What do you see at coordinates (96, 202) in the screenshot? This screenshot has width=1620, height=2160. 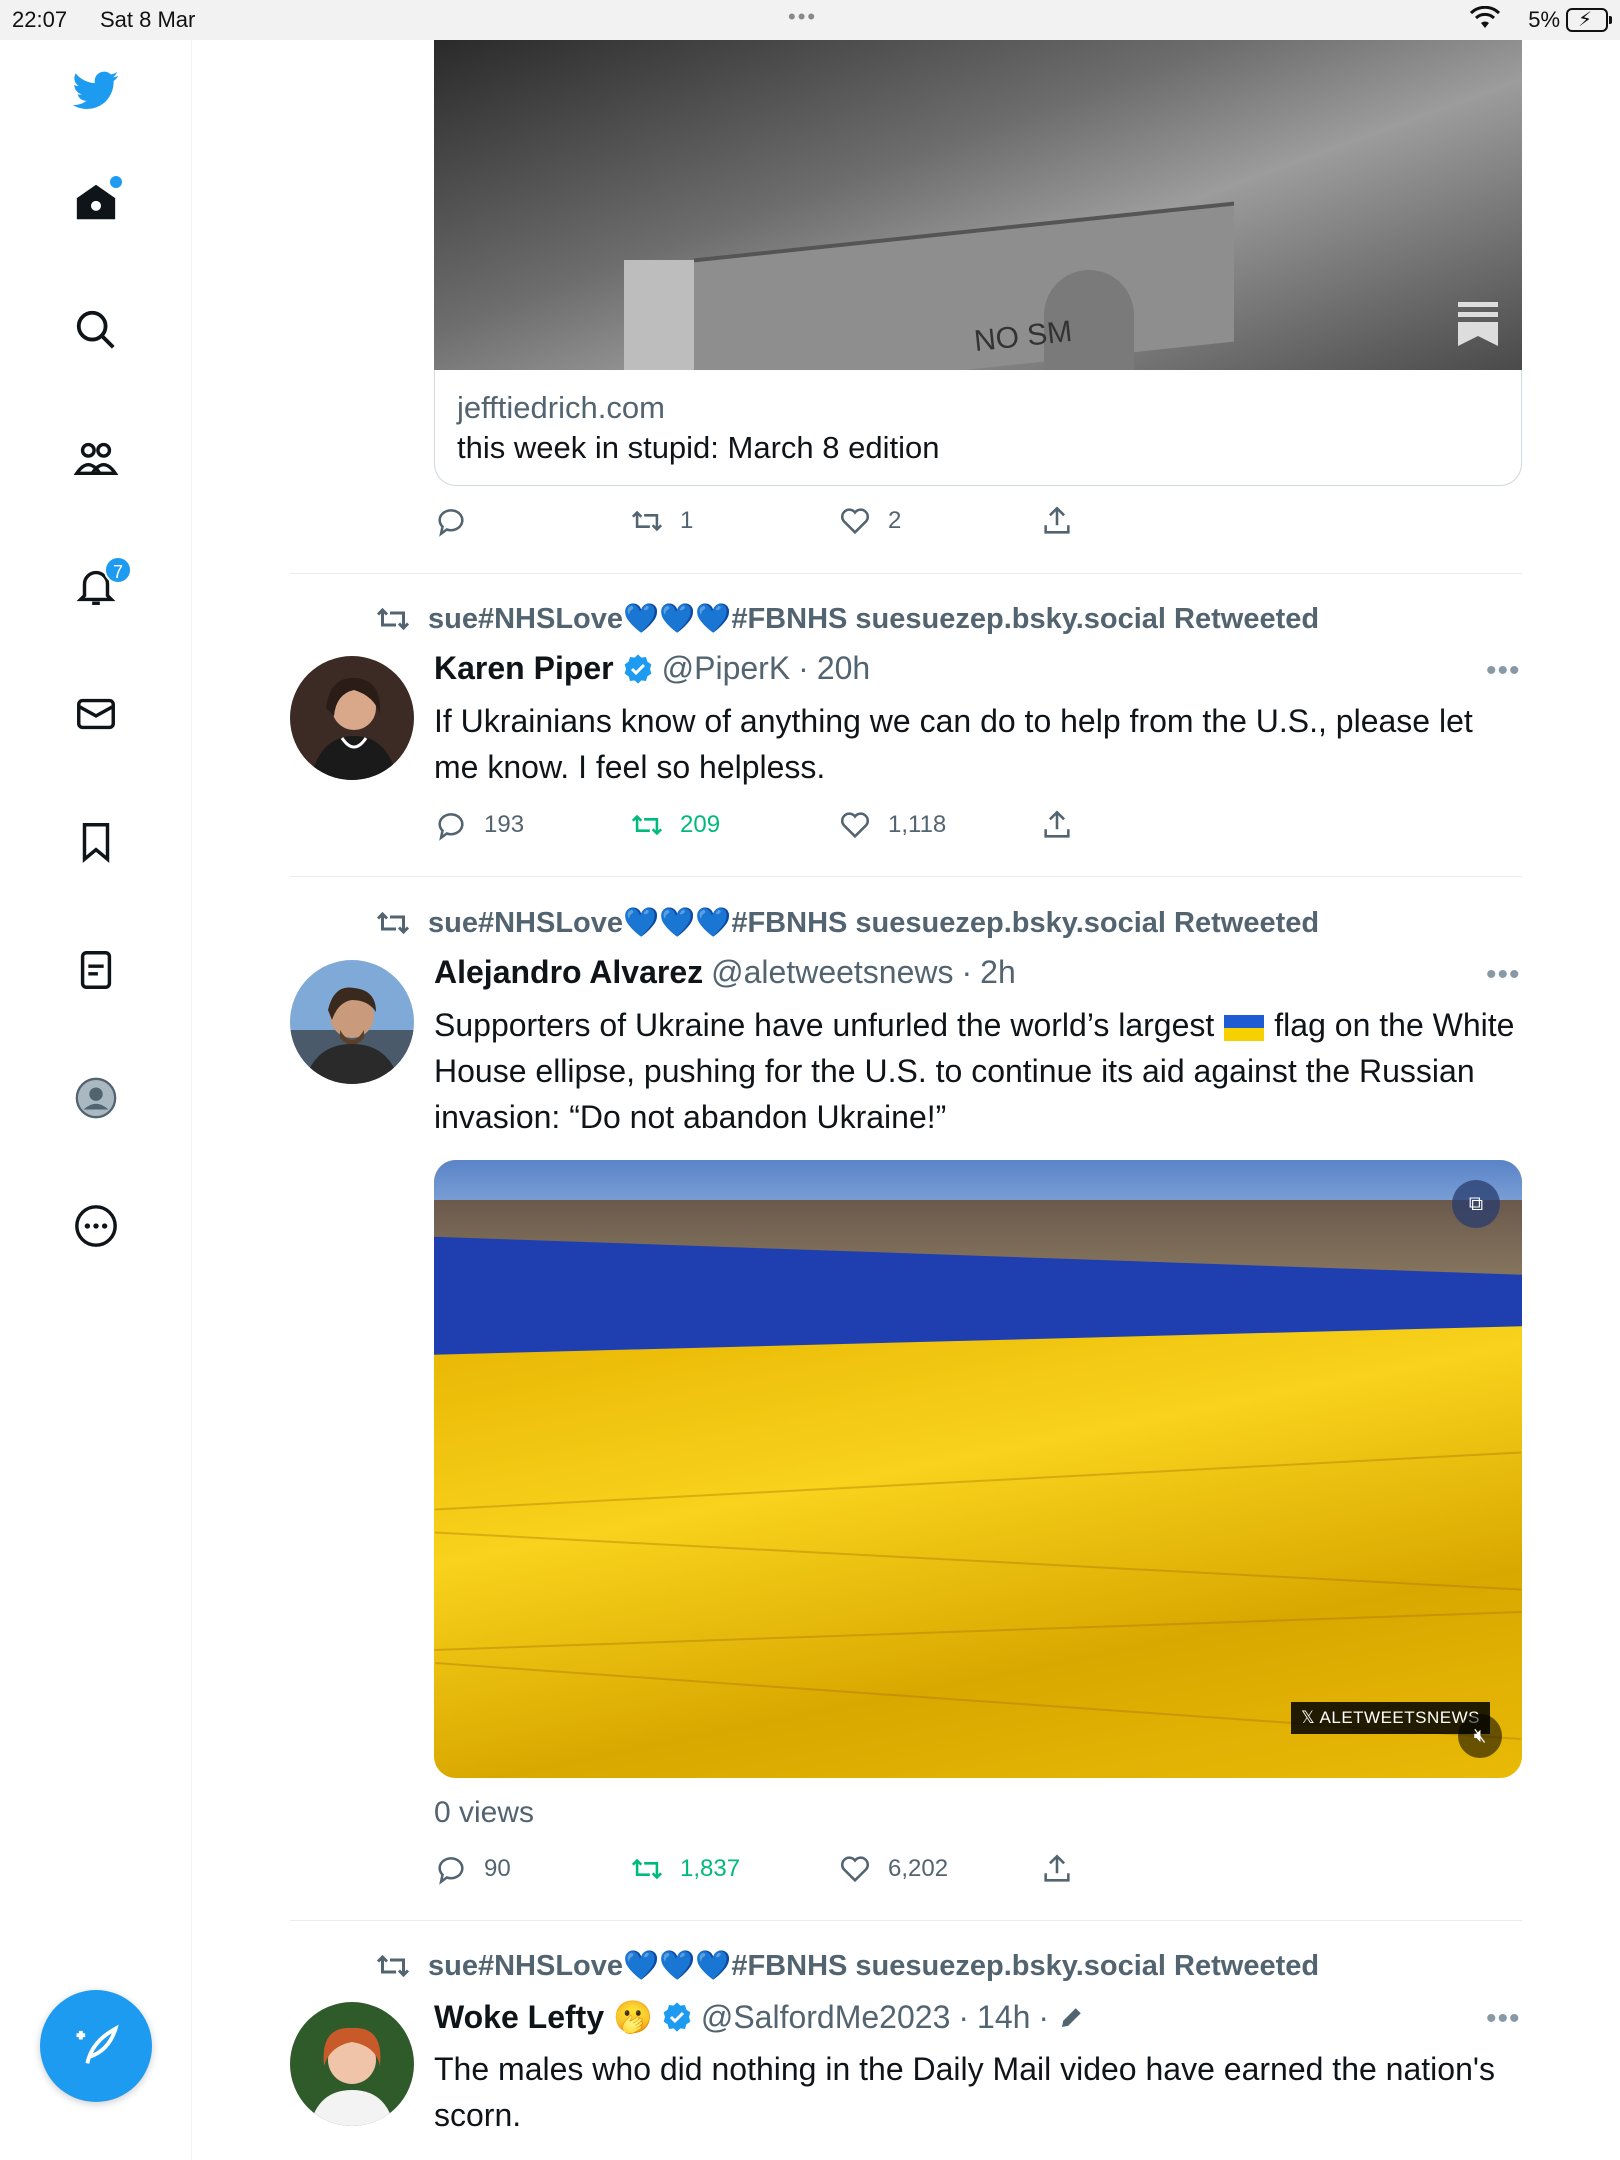 I see `home-icon` at bounding box center [96, 202].